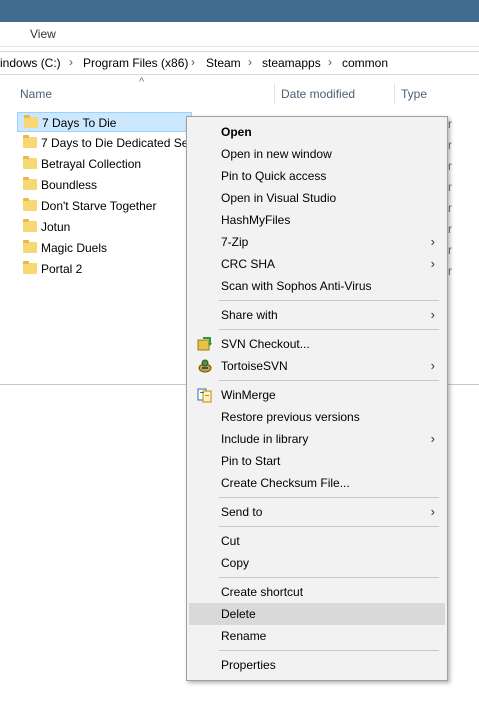 The width and height of the screenshot is (479, 704). I want to click on menu-item-label: Cut, so click(230, 541).